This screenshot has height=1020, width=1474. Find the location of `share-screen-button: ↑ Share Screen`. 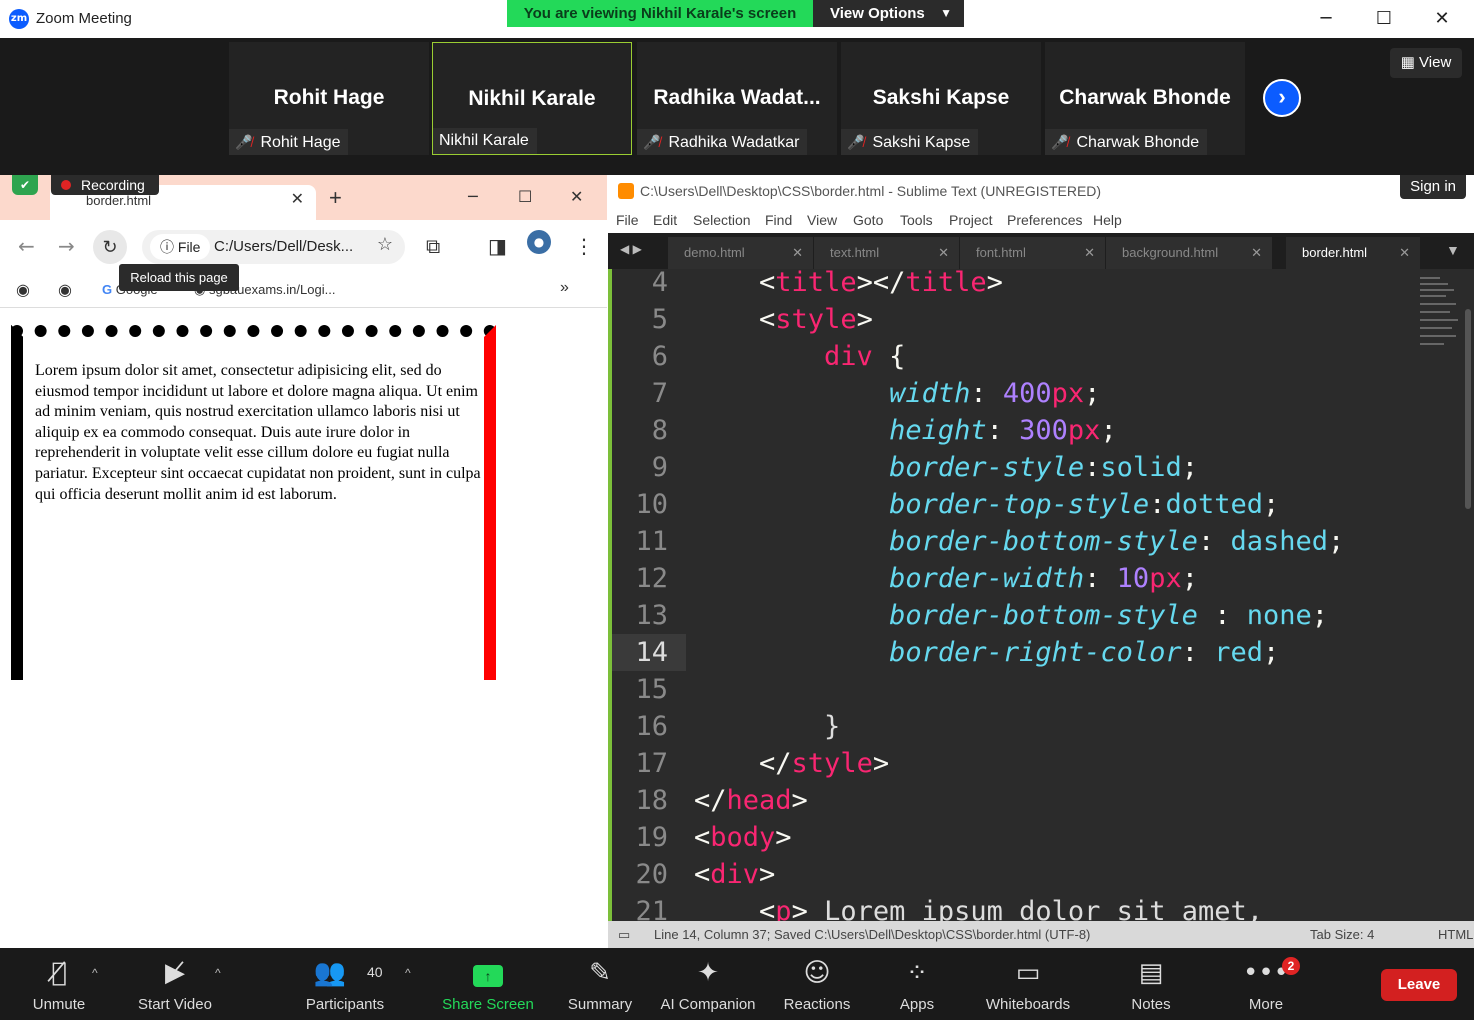

share-screen-button: ↑ Share Screen is located at coordinates (488, 984).